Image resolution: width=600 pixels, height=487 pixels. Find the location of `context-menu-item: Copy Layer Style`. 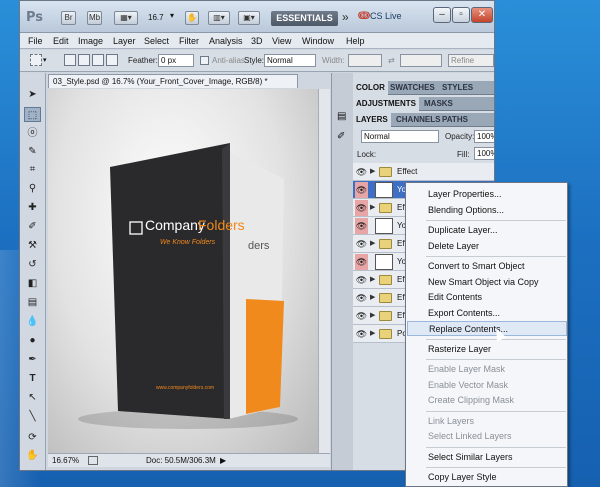

context-menu-item: Copy Layer Style is located at coordinates (487, 477).